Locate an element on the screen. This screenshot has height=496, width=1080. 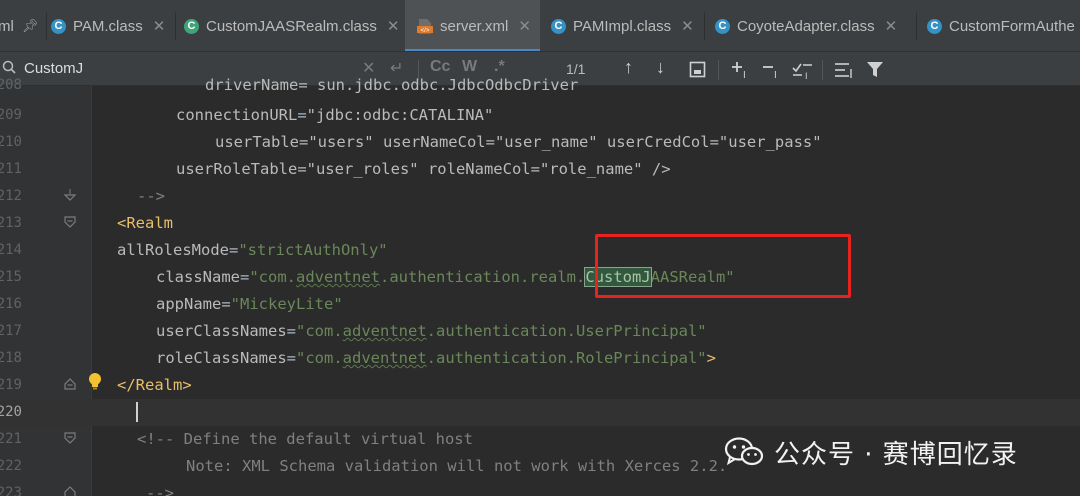
line-number: 219 is located at coordinates (11, 385).